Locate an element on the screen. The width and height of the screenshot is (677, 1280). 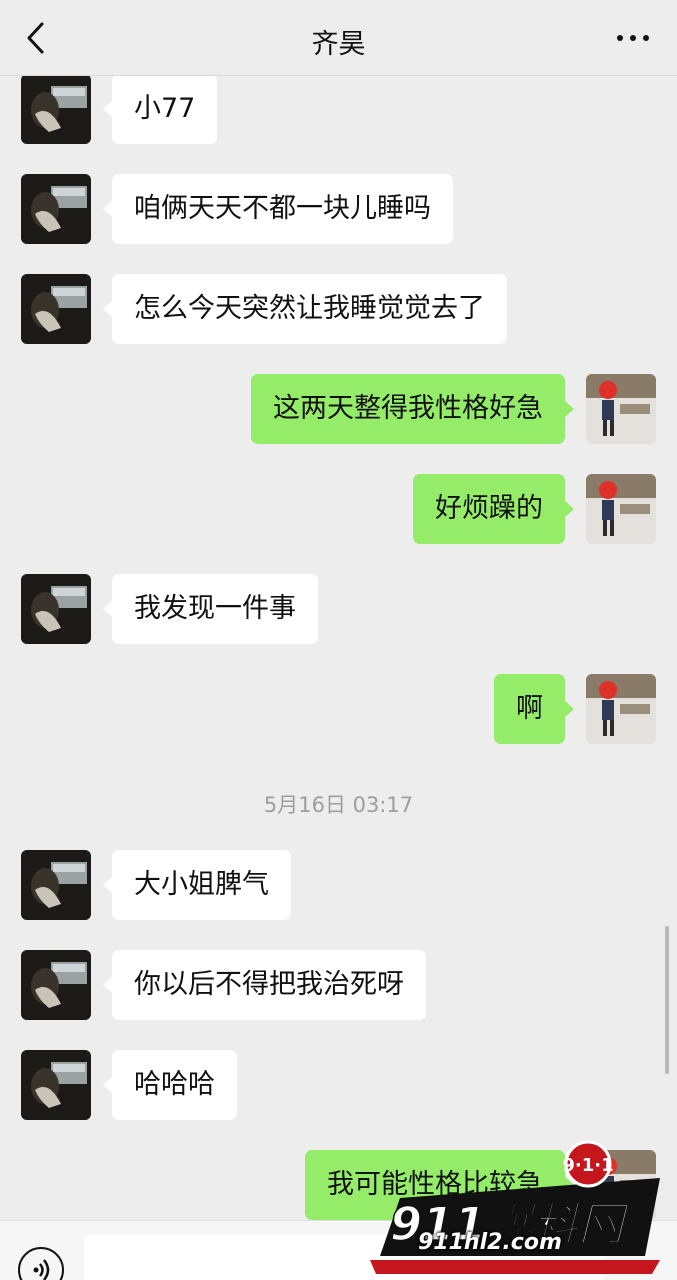
message-bubble: 怎么今天突然让我睡觉觉去了 is located at coordinates (305, 309).